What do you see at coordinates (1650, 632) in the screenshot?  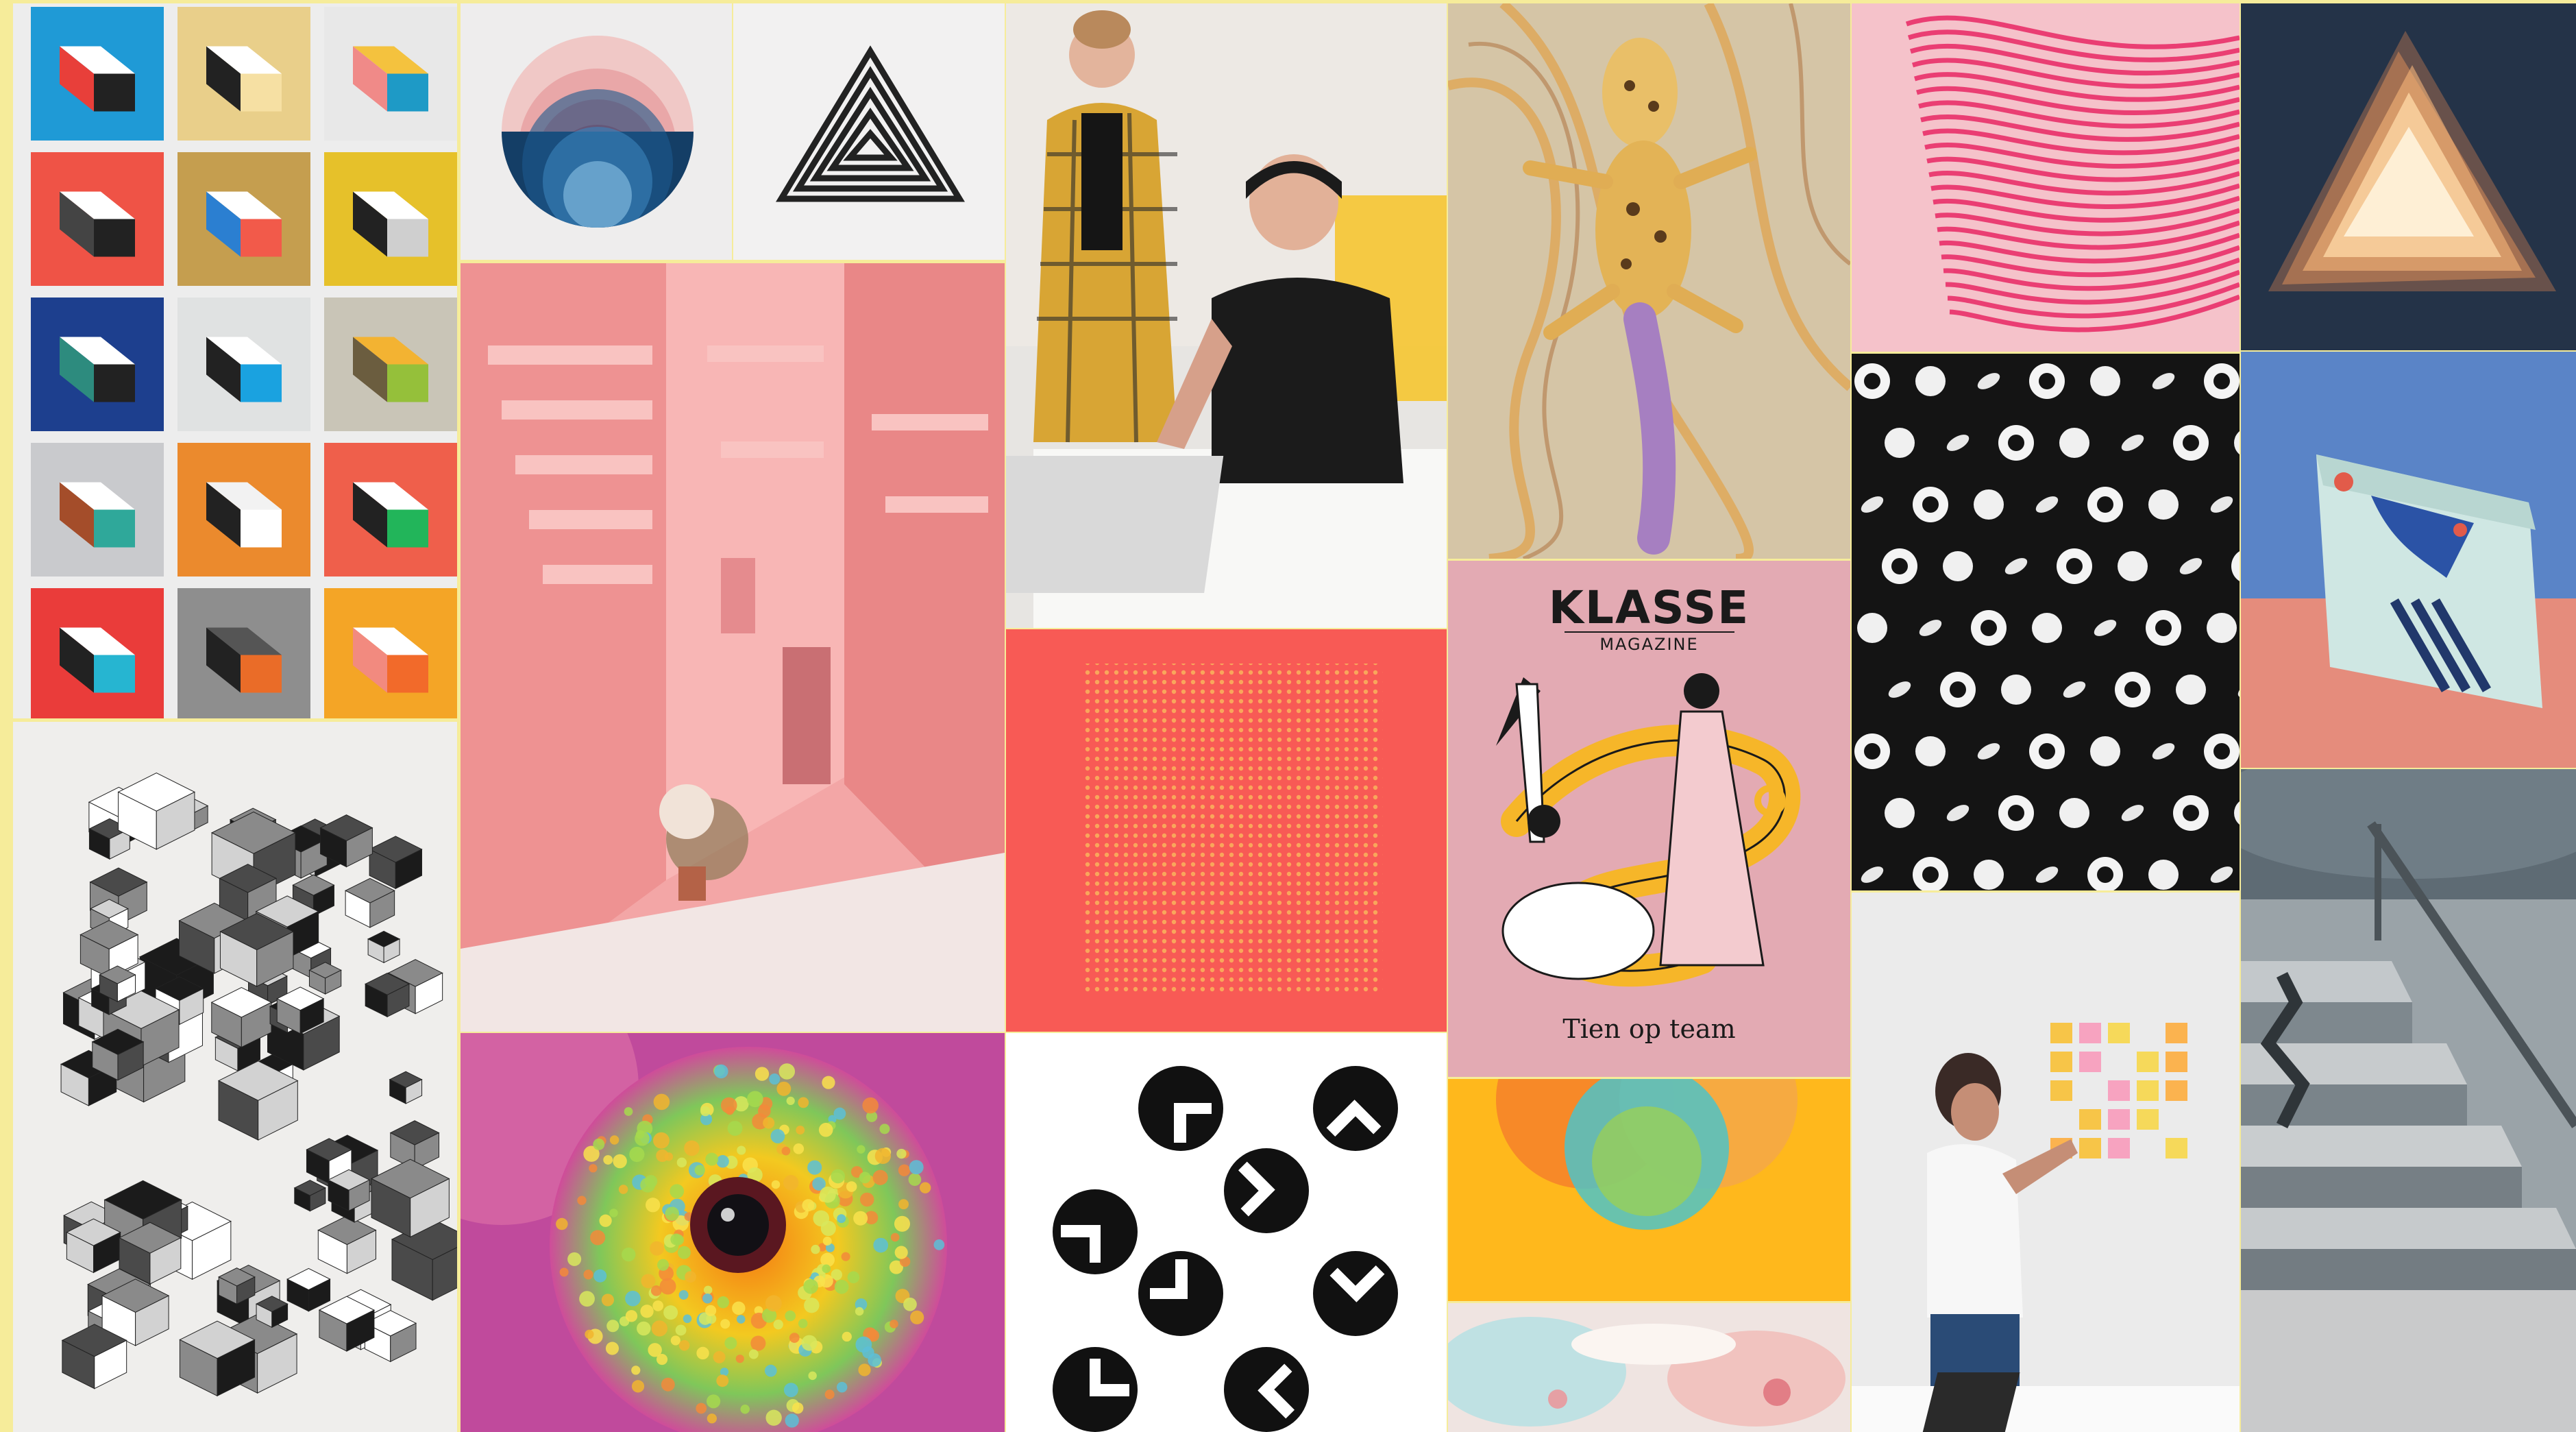 I see `magazine-title-rule` at bounding box center [1650, 632].